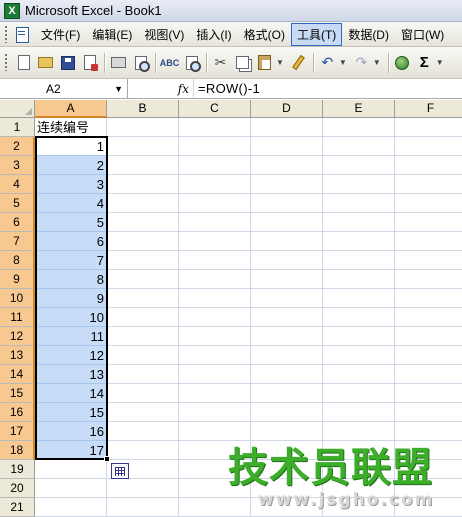 This screenshot has height=517, width=462. I want to click on row-header-8: 8, so click(17, 260).